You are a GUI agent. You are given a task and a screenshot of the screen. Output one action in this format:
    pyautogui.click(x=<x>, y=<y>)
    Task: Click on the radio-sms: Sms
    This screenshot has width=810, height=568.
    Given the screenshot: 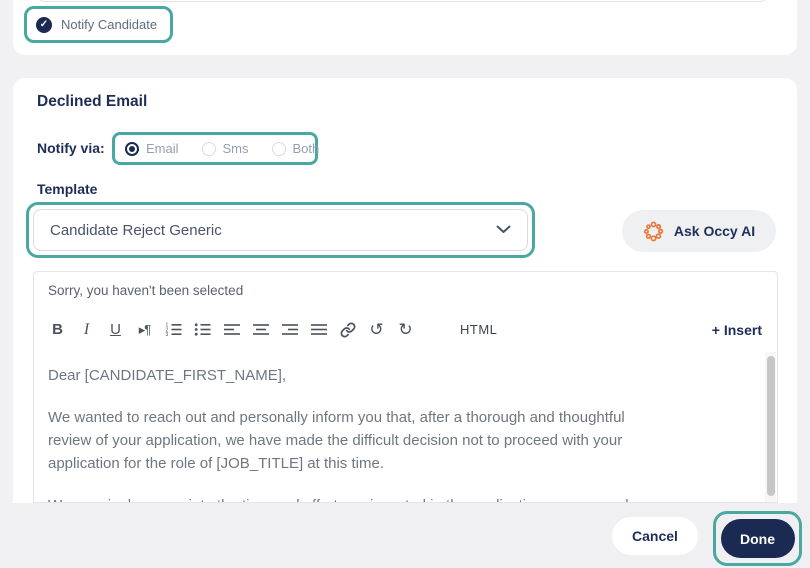 What is the action you would take?
    pyautogui.click(x=225, y=148)
    